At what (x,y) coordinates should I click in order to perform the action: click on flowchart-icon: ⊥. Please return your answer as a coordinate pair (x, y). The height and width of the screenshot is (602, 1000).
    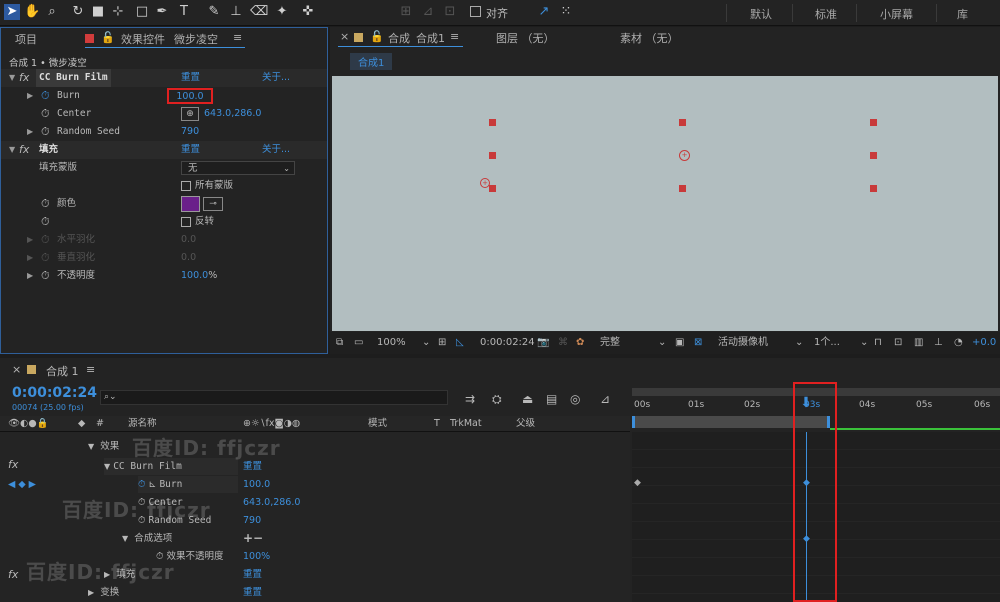
    Looking at the image, I should click on (938, 343).